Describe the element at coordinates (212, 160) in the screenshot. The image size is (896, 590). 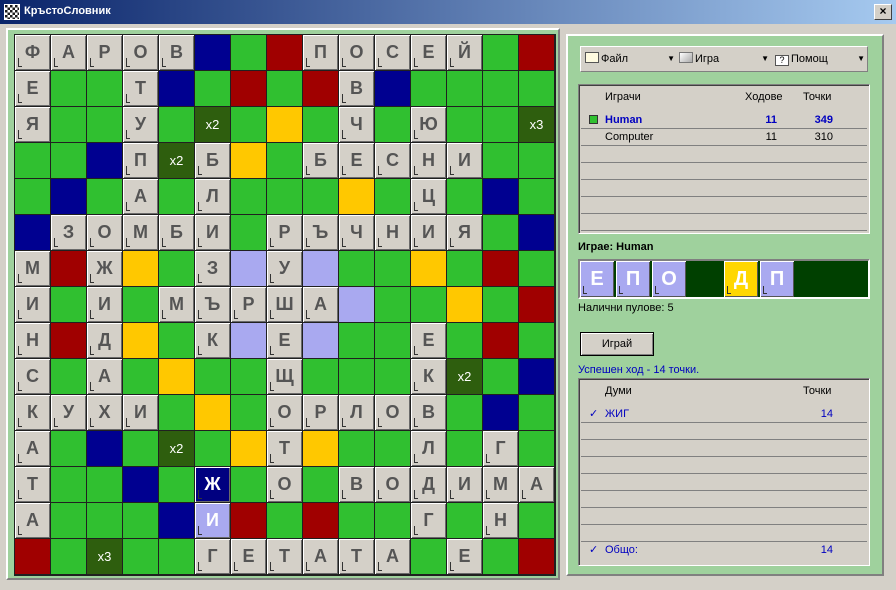
I see `board-tile: Б` at that location.